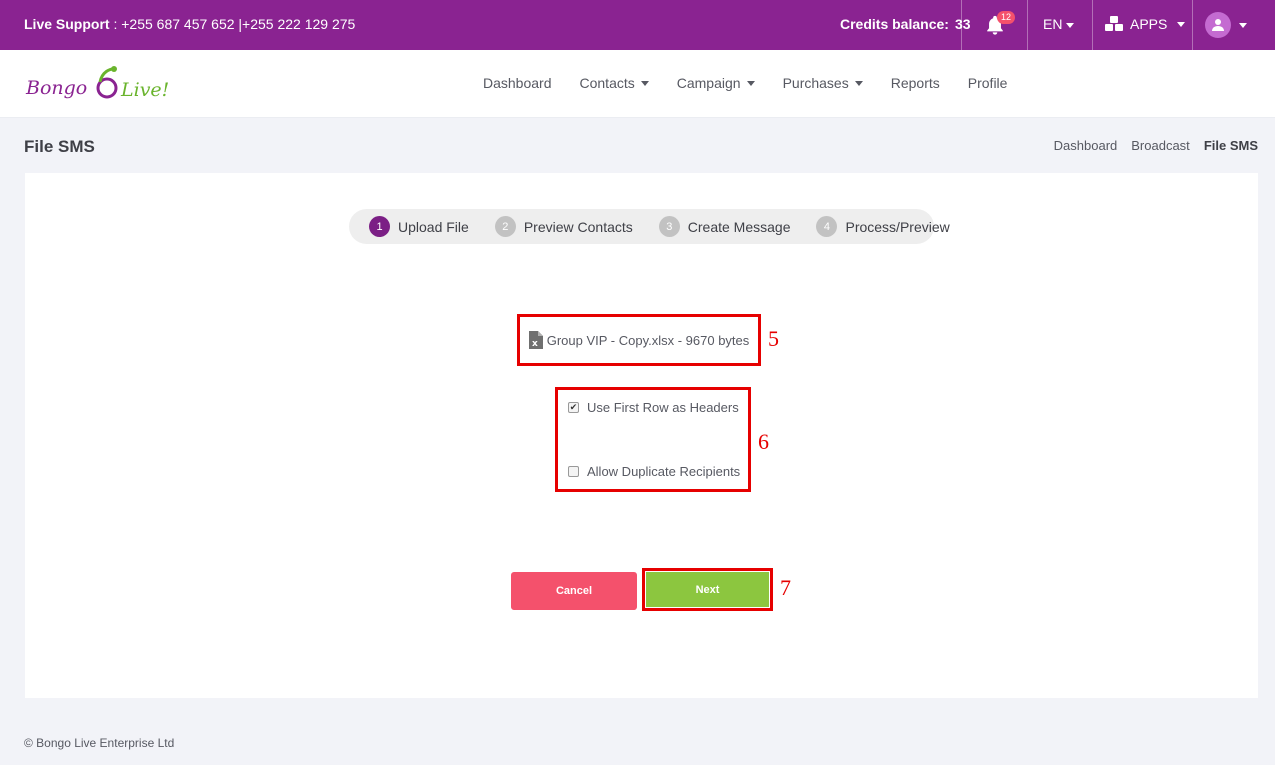  I want to click on svg-text: x, so click(535, 344).